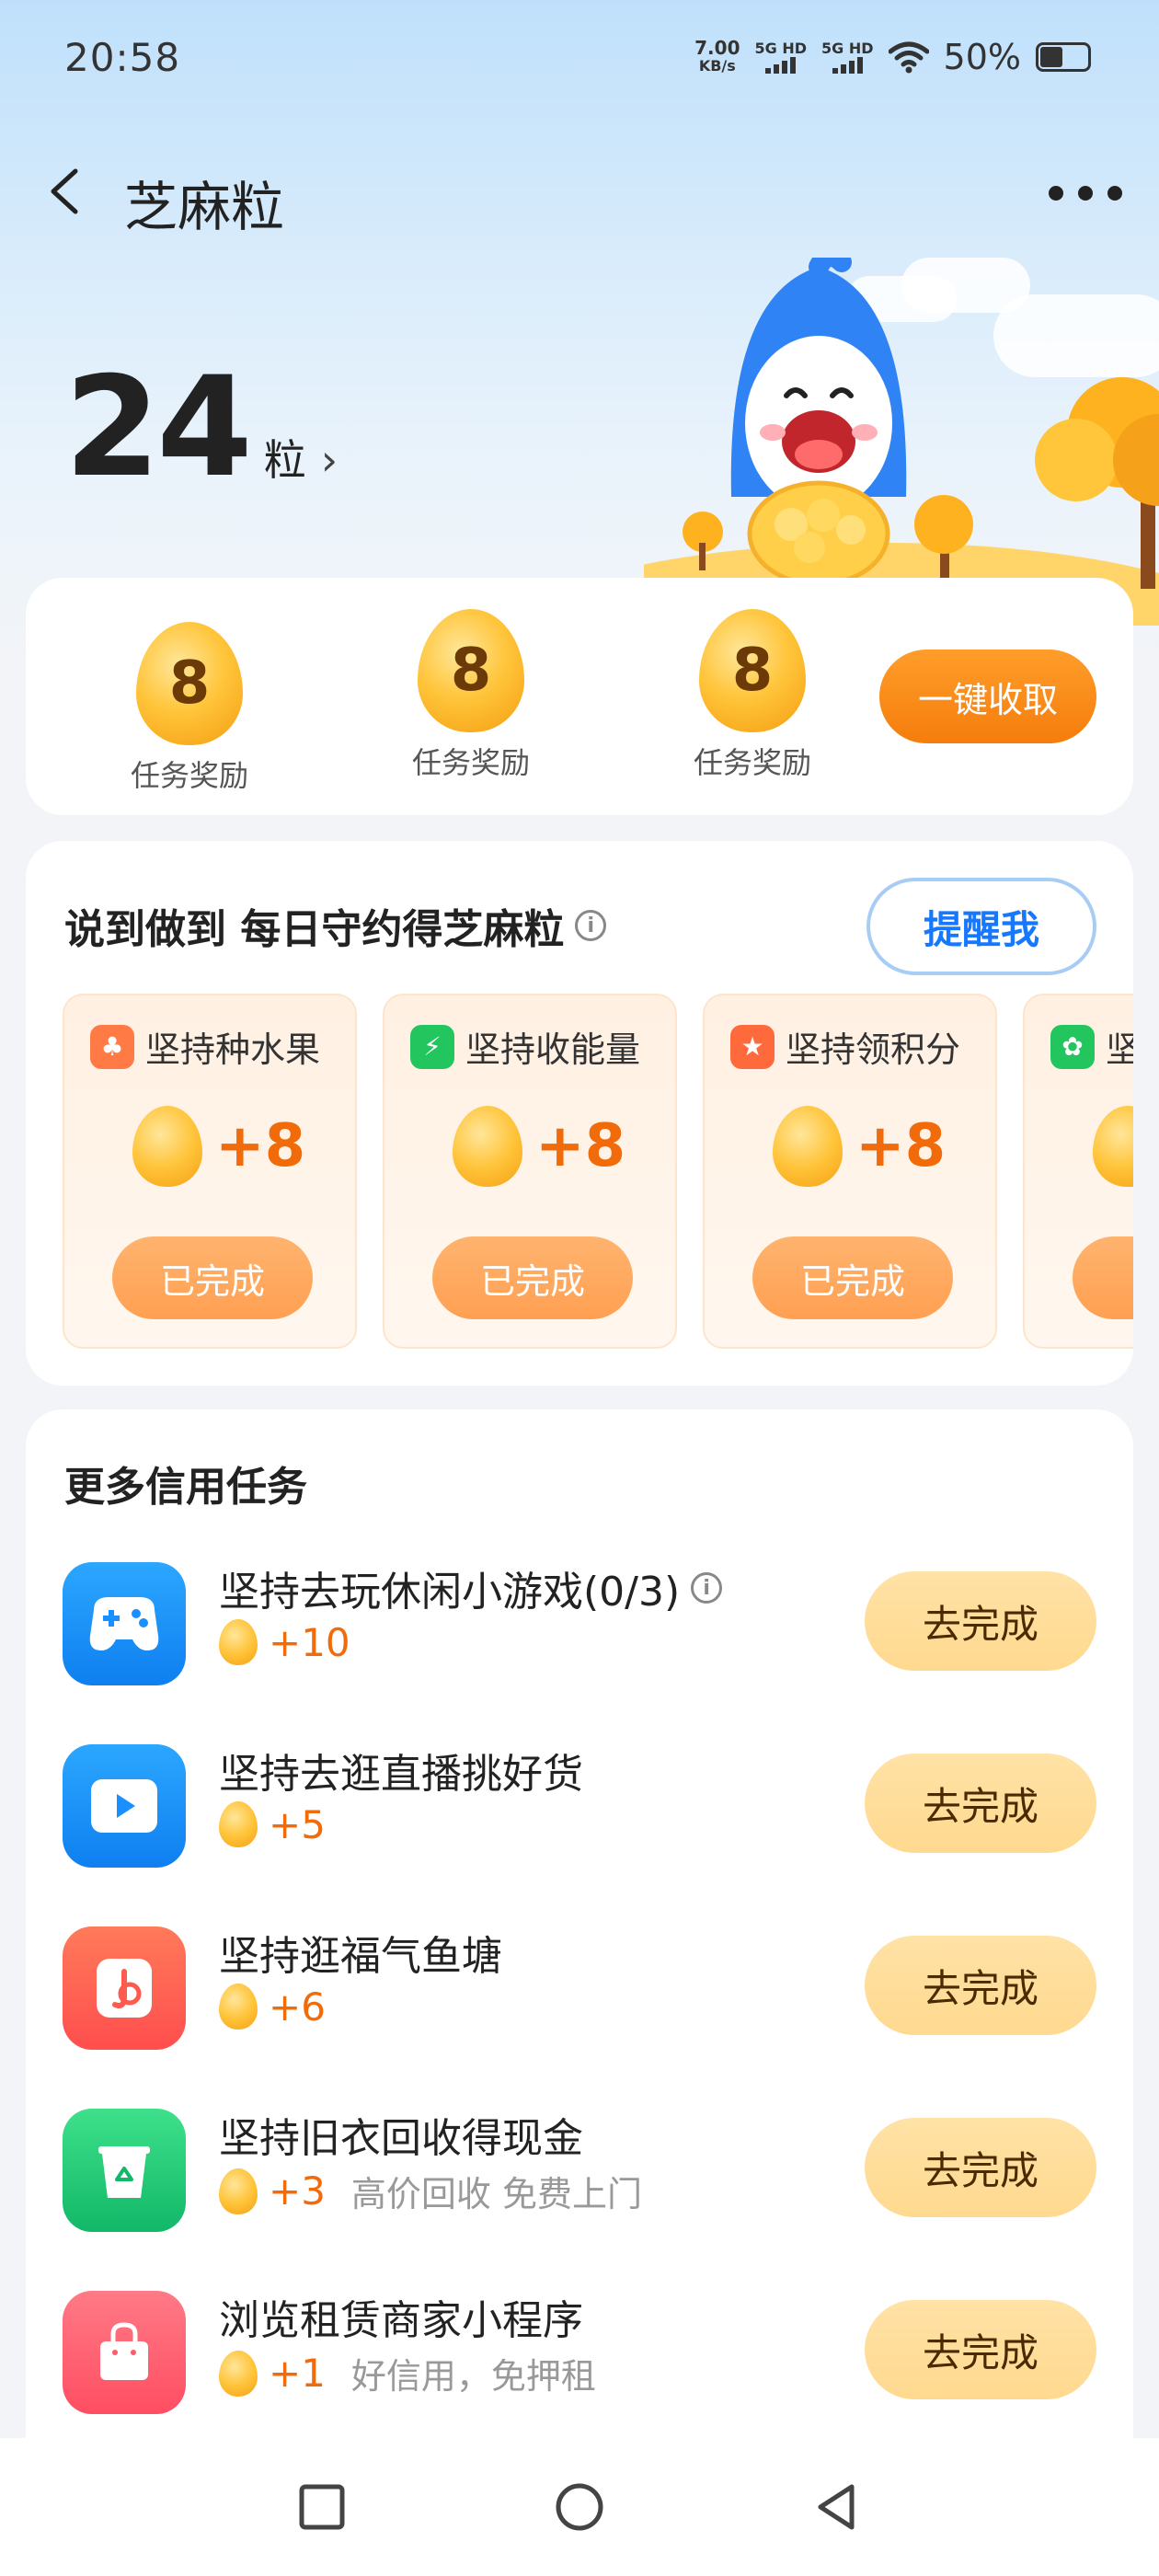 The width and height of the screenshot is (1159, 2576). Describe the element at coordinates (908, 57) in the screenshot. I see `wifi-icon` at that location.